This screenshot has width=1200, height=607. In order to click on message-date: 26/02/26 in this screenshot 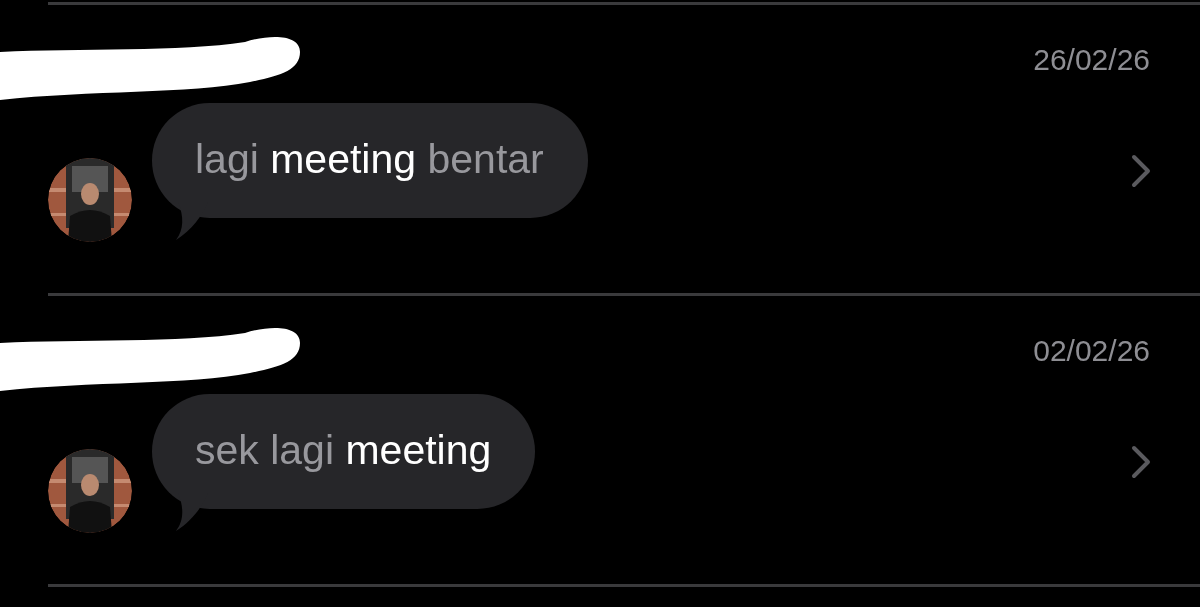, I will do `click(1091, 60)`.